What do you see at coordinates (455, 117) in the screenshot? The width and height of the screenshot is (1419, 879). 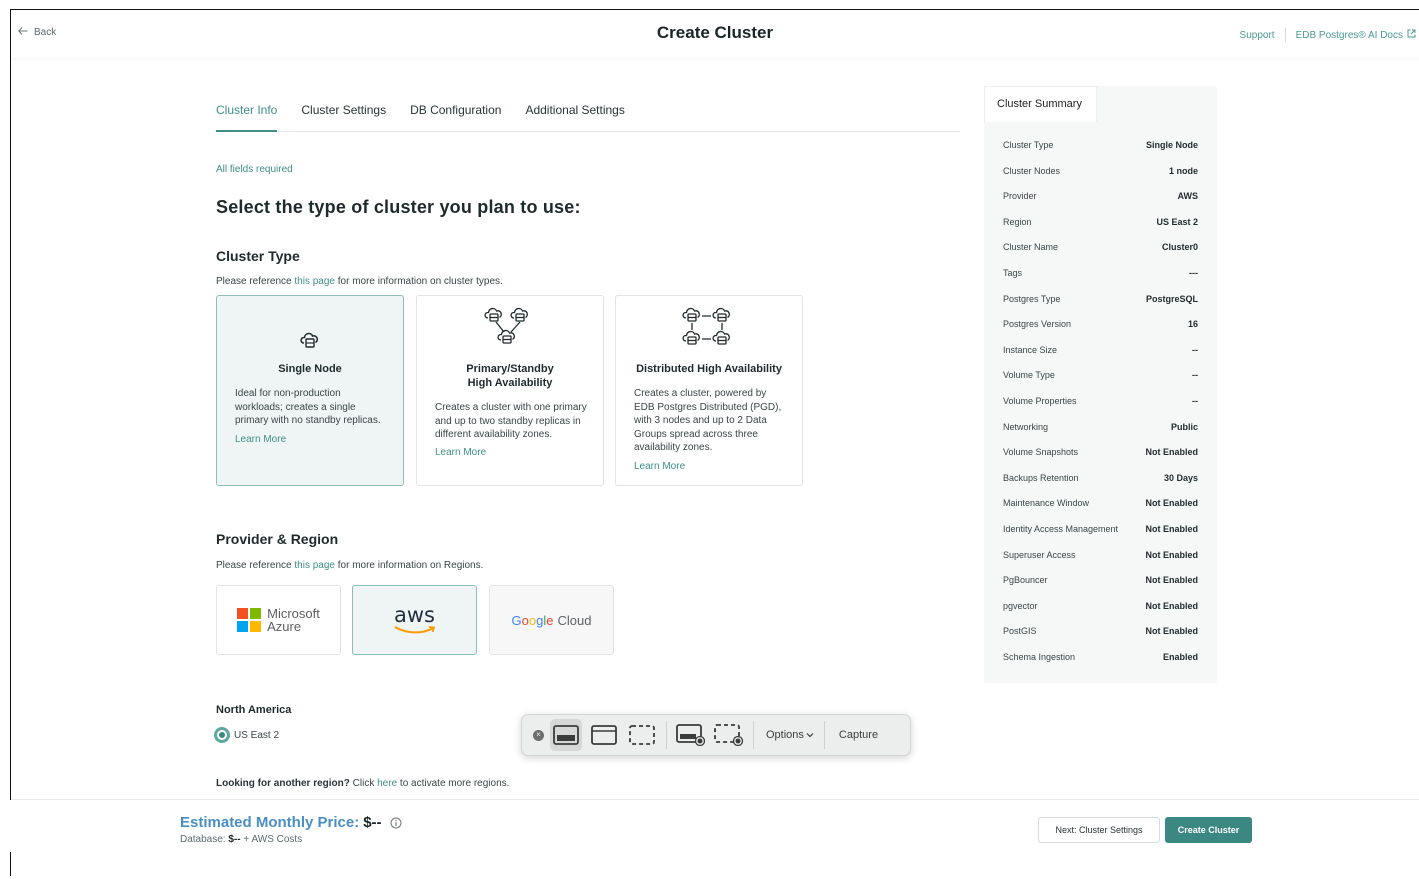 I see `tab-db-configuration: DB Configuration` at bounding box center [455, 117].